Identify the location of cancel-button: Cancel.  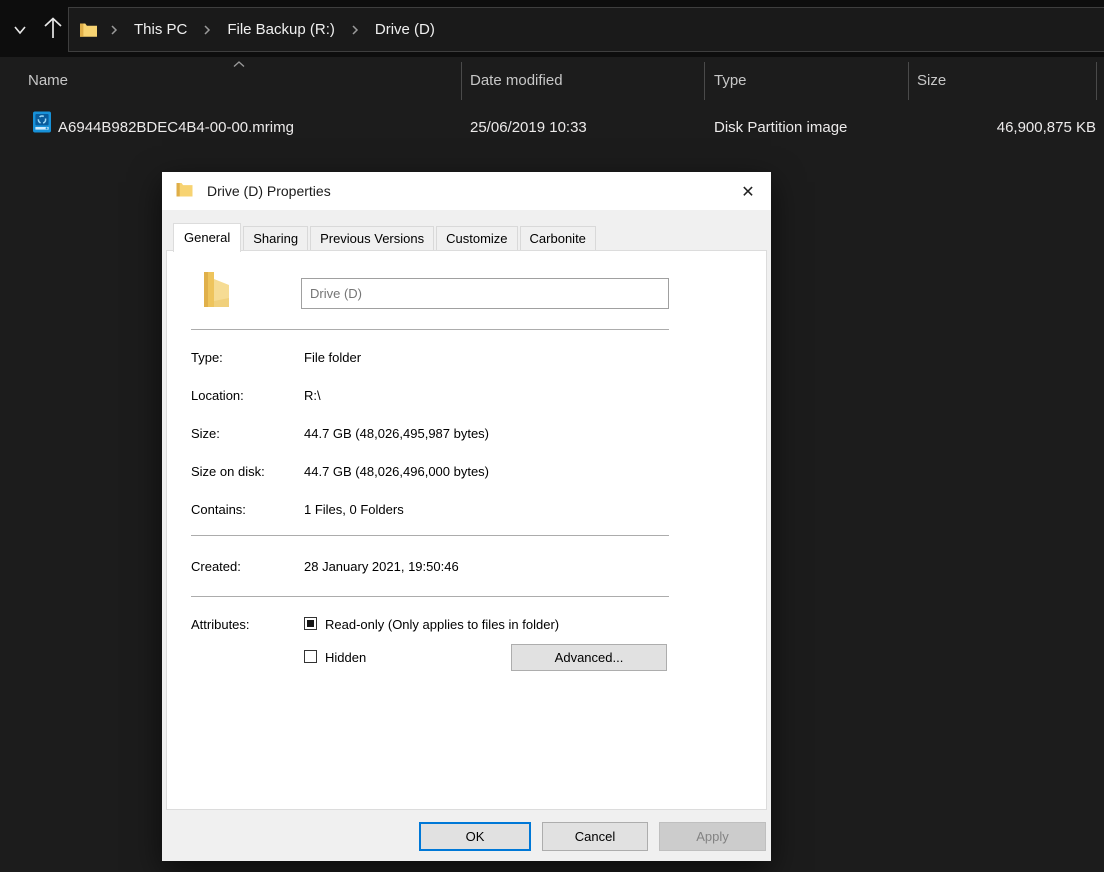
(595, 836).